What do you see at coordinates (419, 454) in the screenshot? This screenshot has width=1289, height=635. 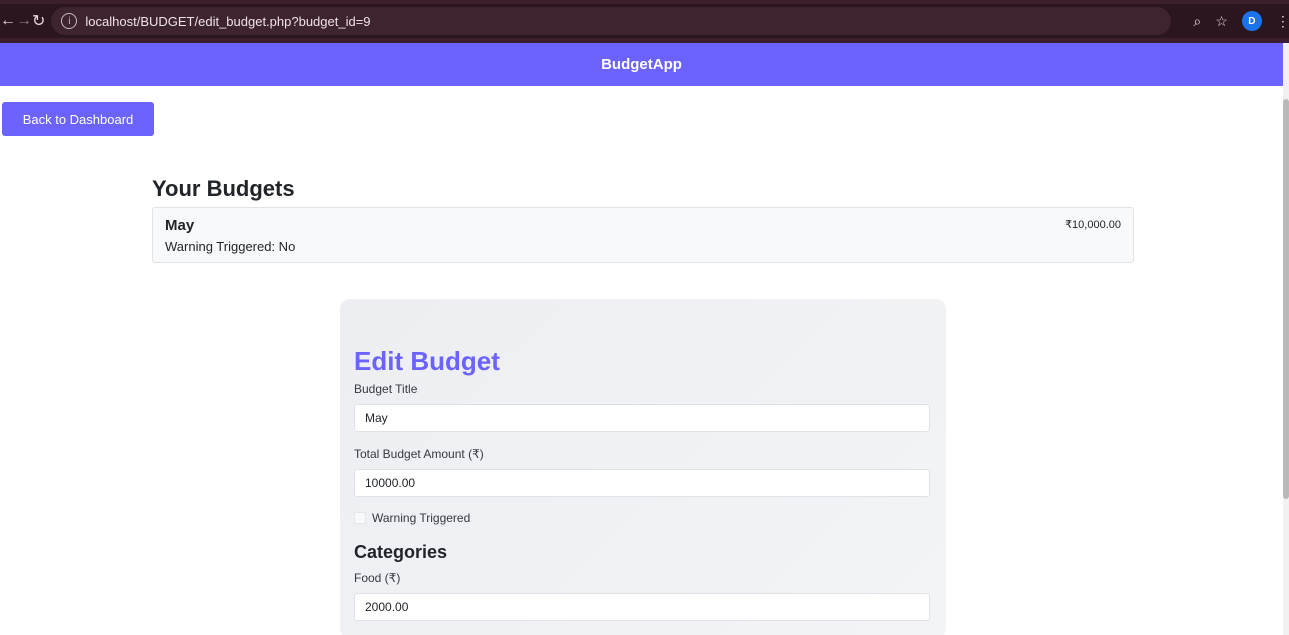 I see `total-amount-label: Total Budget Amount (₹)` at bounding box center [419, 454].